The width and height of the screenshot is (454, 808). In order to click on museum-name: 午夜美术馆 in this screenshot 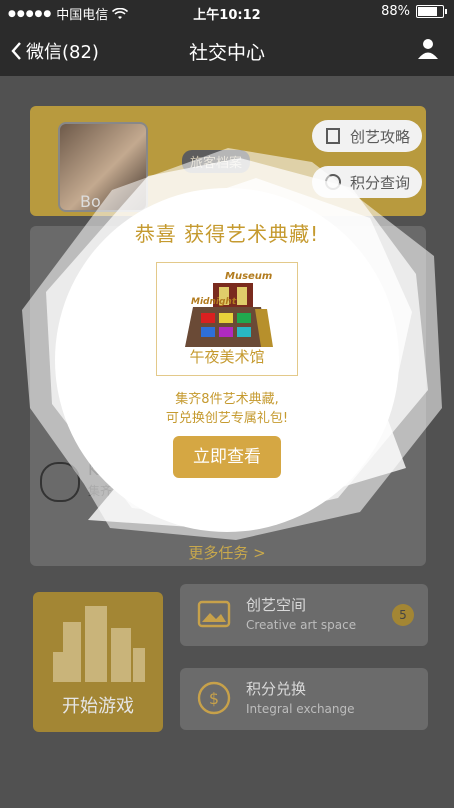, I will do `click(227, 357)`.